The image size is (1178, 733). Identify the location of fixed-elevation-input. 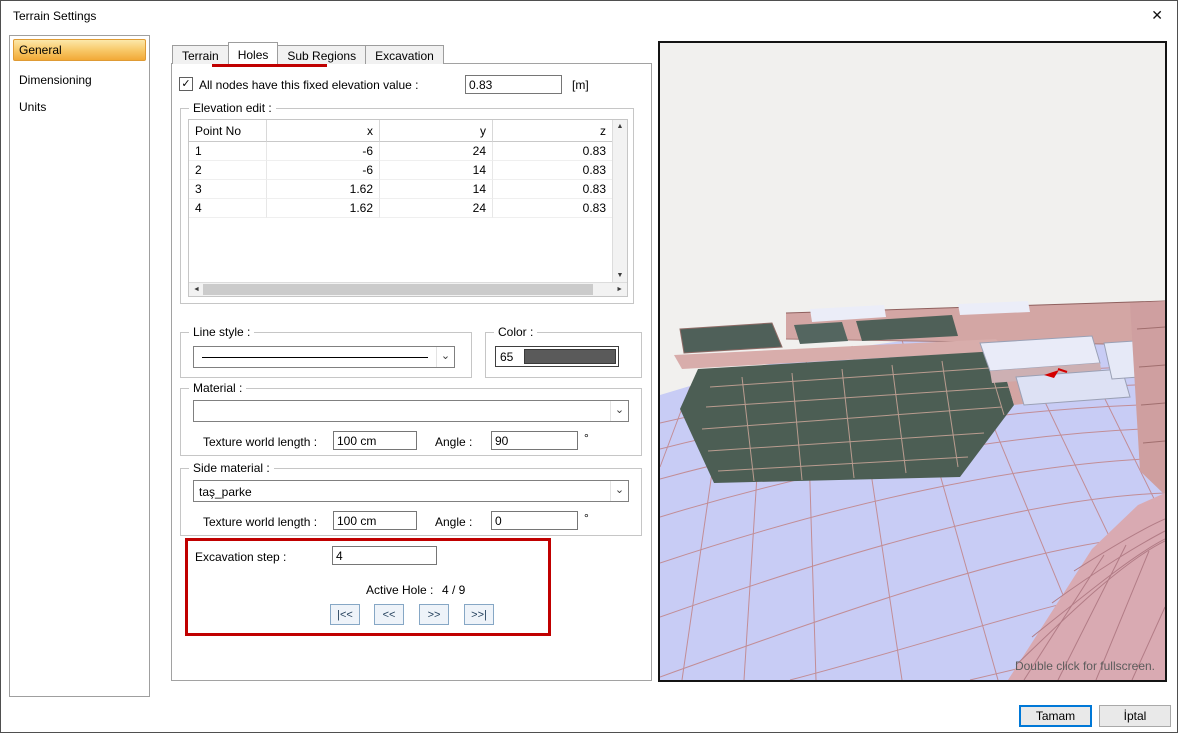
(513, 84).